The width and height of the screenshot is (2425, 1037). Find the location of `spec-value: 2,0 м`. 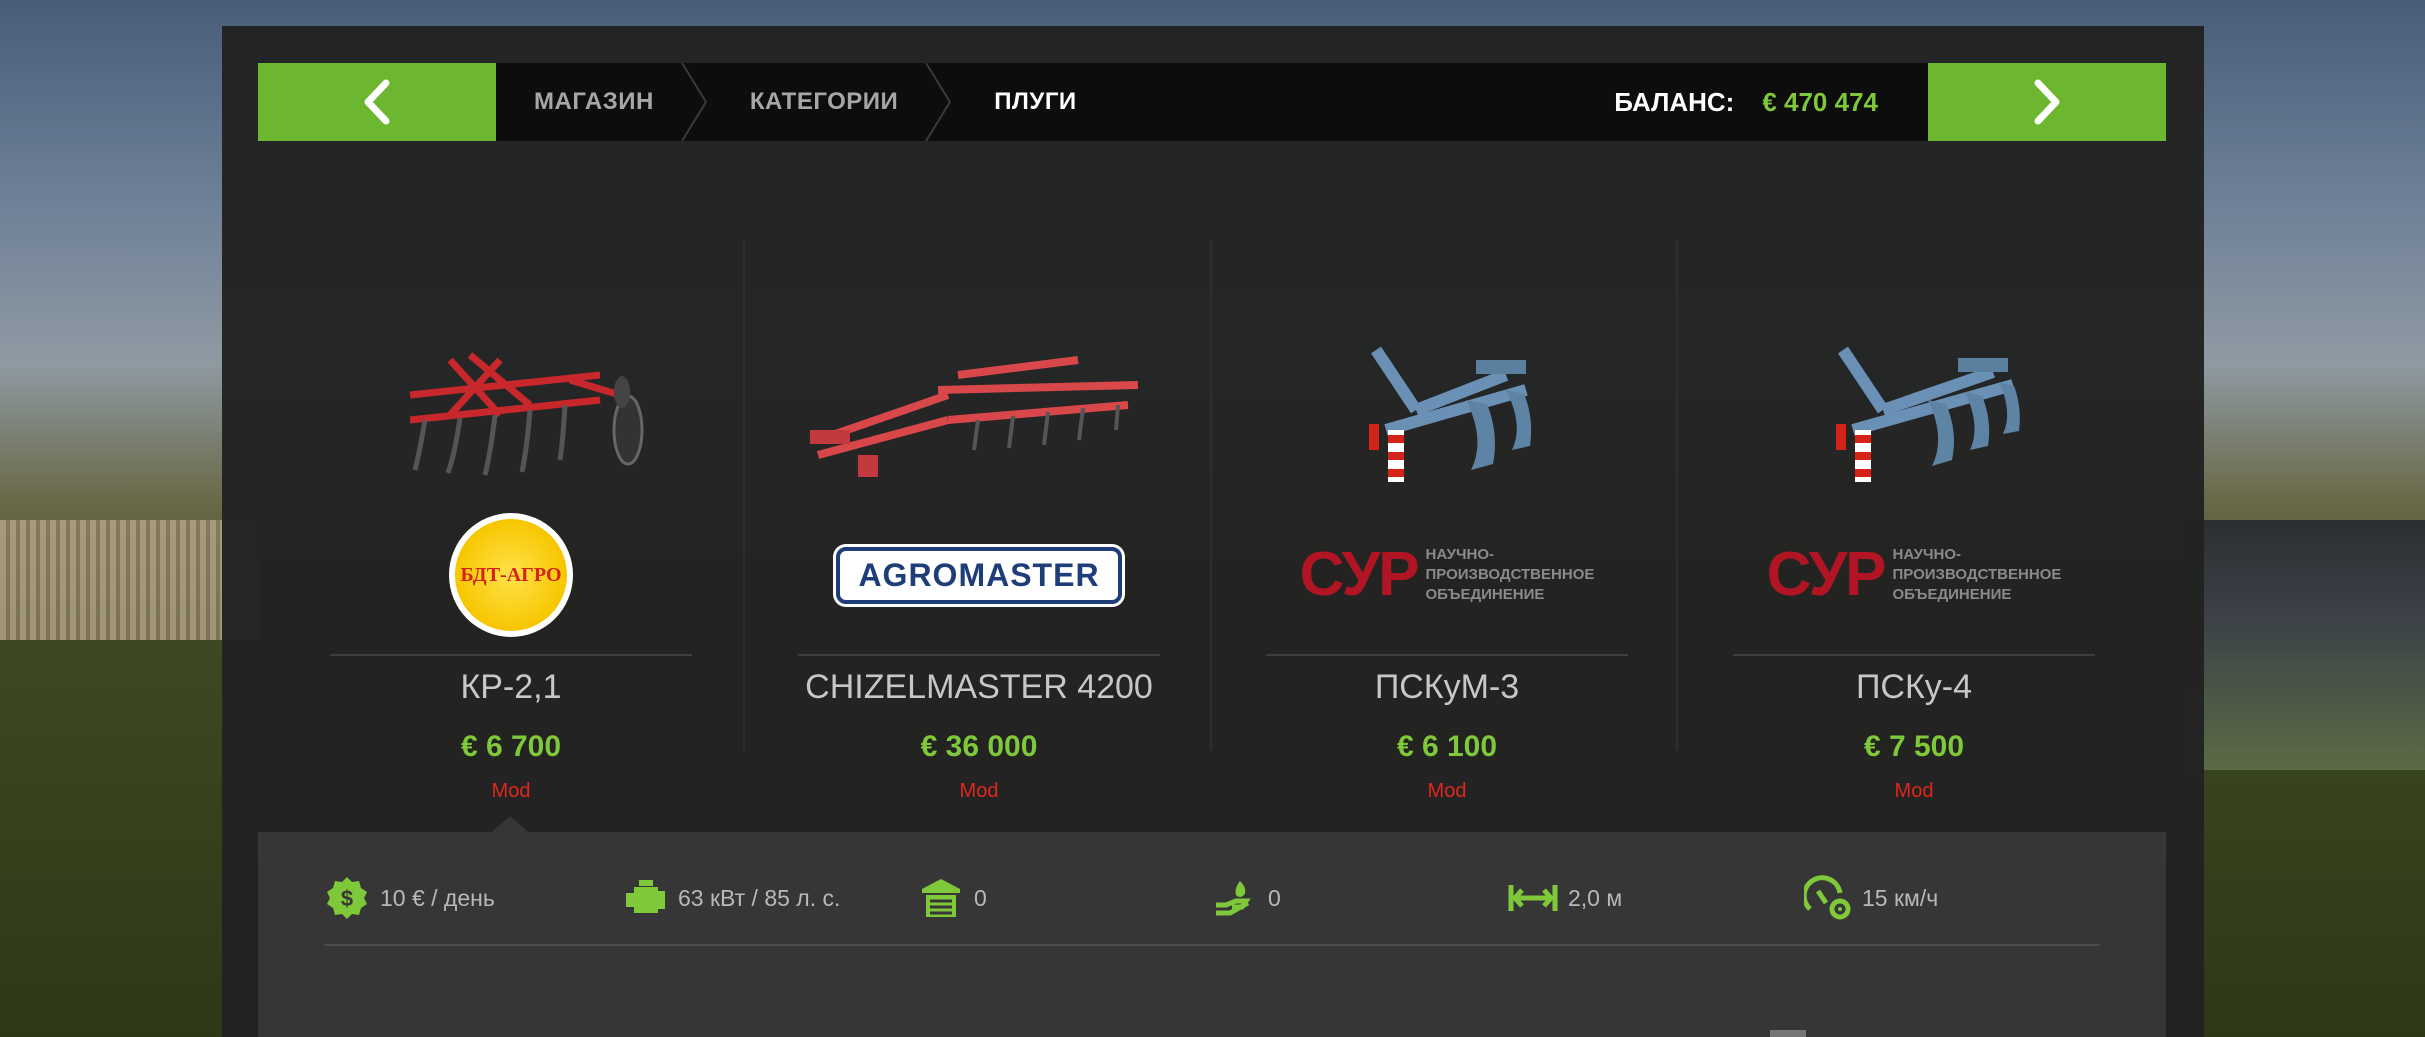

spec-value: 2,0 м is located at coordinates (1595, 897).